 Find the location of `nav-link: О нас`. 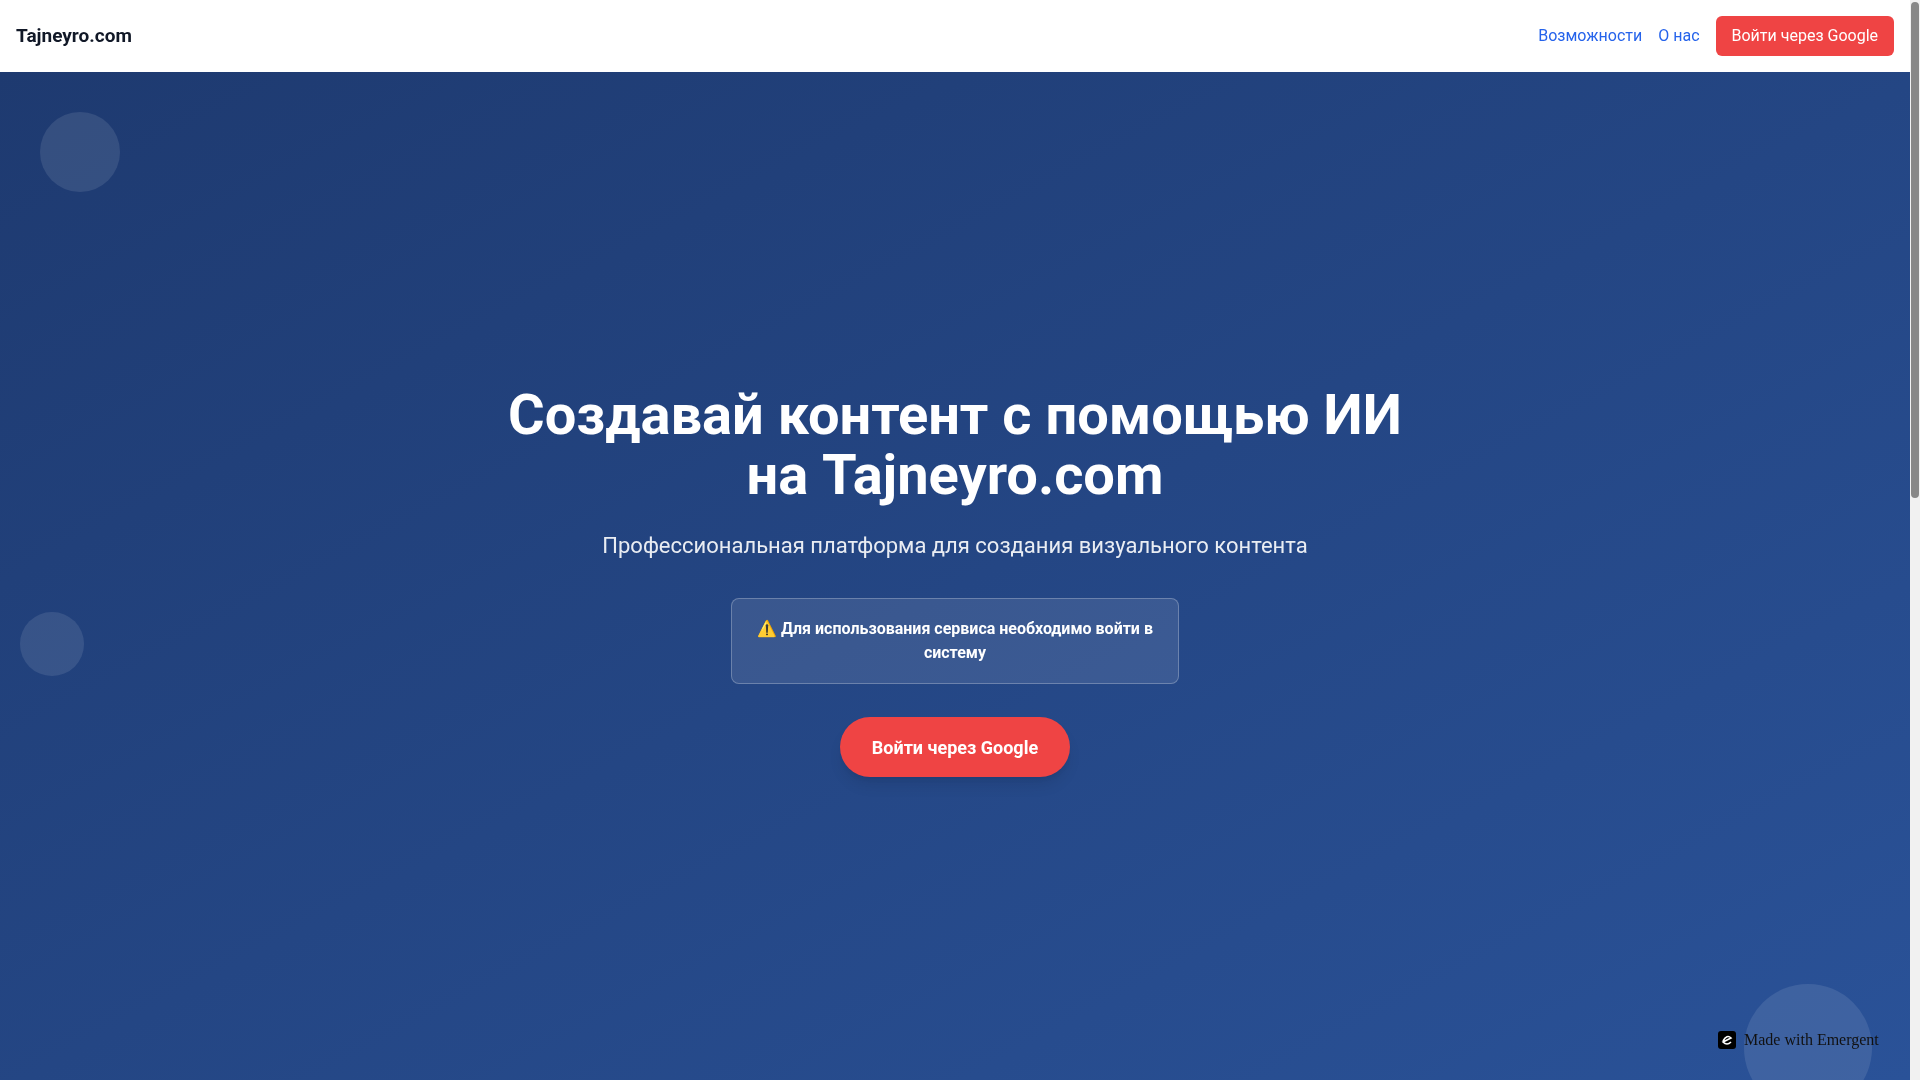

nav-link: О нас is located at coordinates (1679, 36).